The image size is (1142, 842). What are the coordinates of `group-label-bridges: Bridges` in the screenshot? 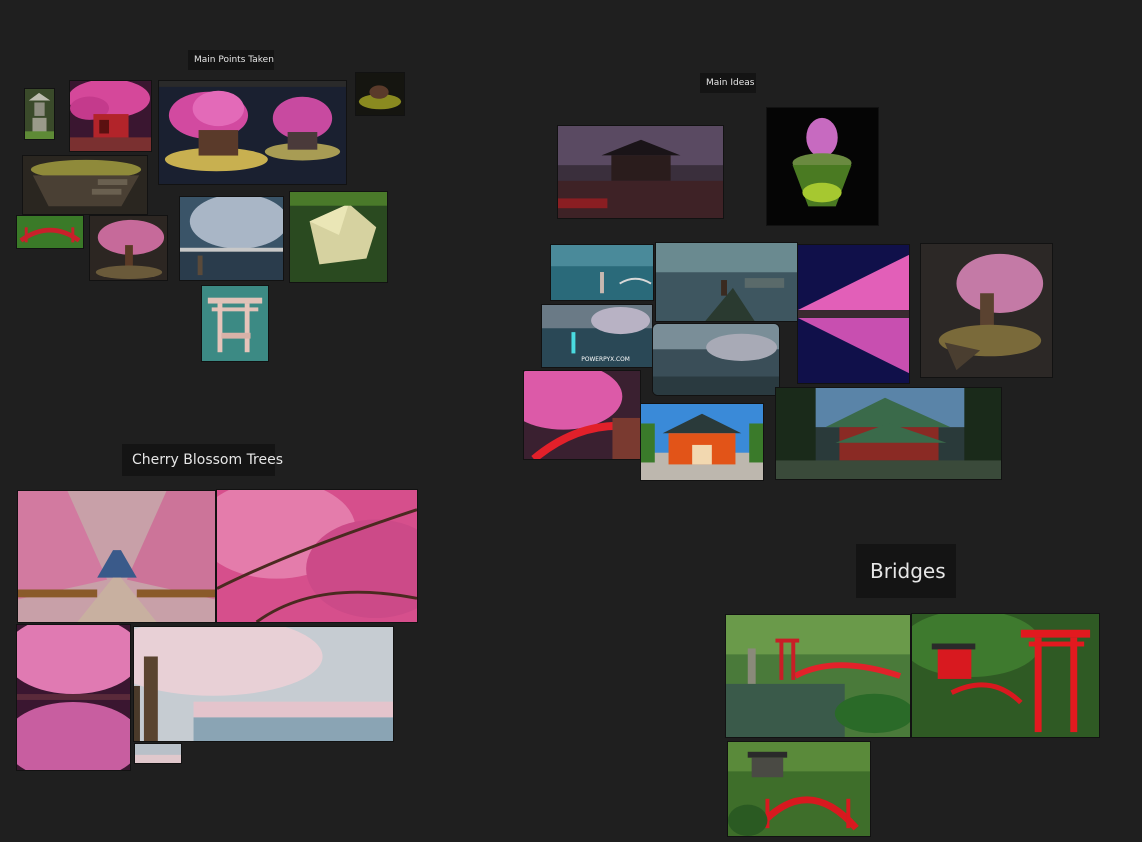 It's located at (906, 571).